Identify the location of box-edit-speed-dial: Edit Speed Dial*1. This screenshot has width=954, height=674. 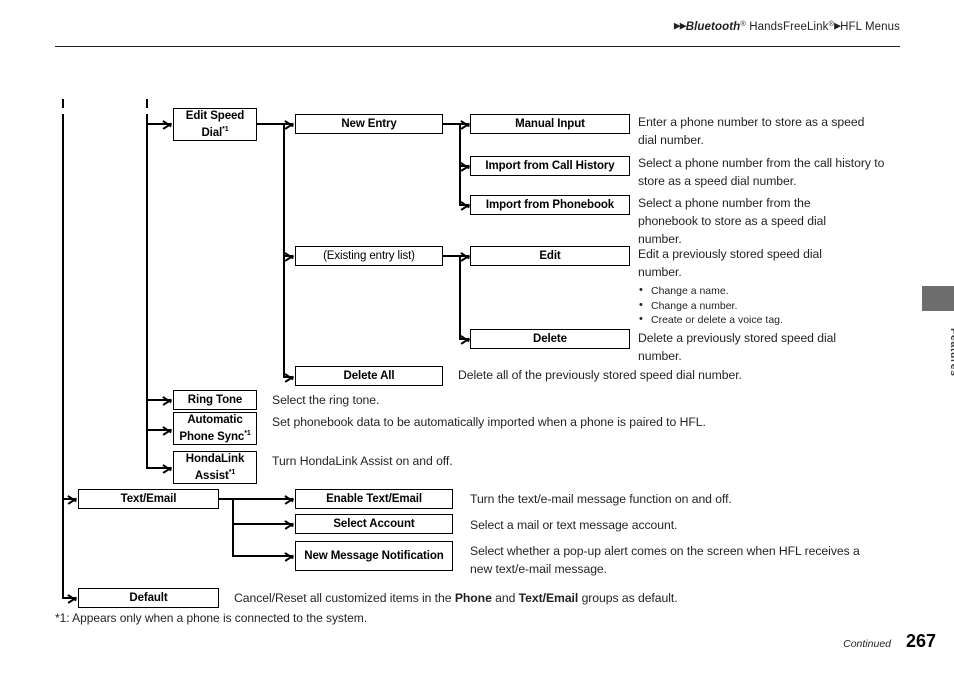
(215, 124).